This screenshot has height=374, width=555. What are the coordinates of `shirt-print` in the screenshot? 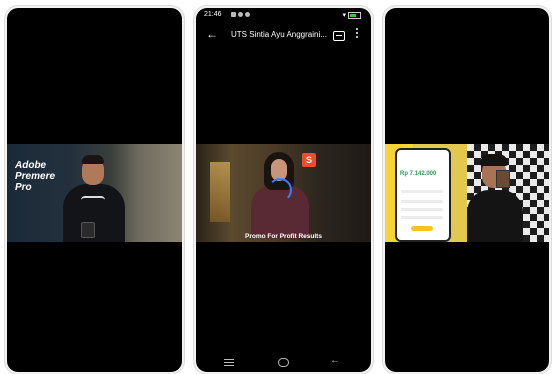 It's located at (93, 201).